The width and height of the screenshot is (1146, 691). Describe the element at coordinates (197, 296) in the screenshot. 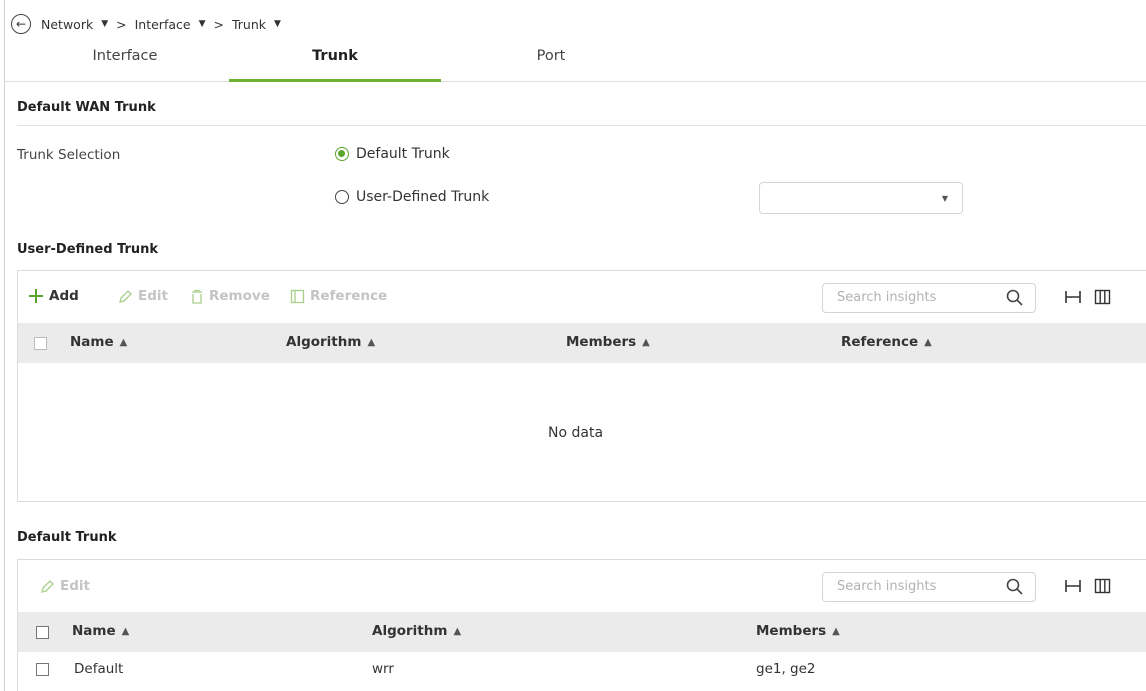

I see `trash-icon` at that location.